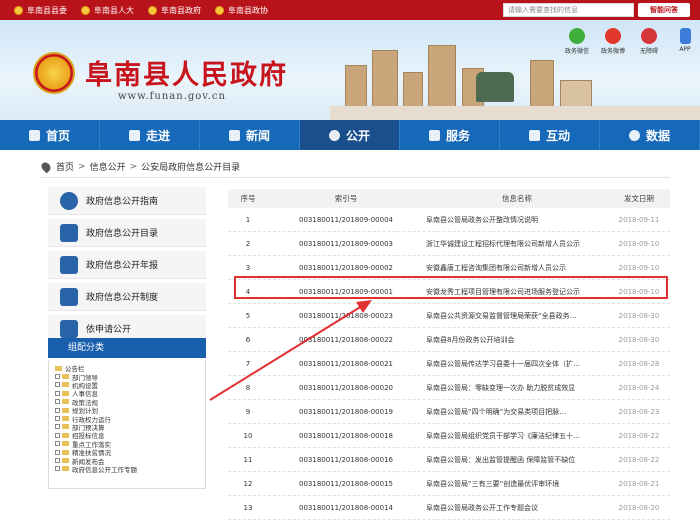 The width and height of the screenshot is (700, 520). Describe the element at coordinates (150, 135) in the screenshot. I see `nav-about: 走进` at that location.